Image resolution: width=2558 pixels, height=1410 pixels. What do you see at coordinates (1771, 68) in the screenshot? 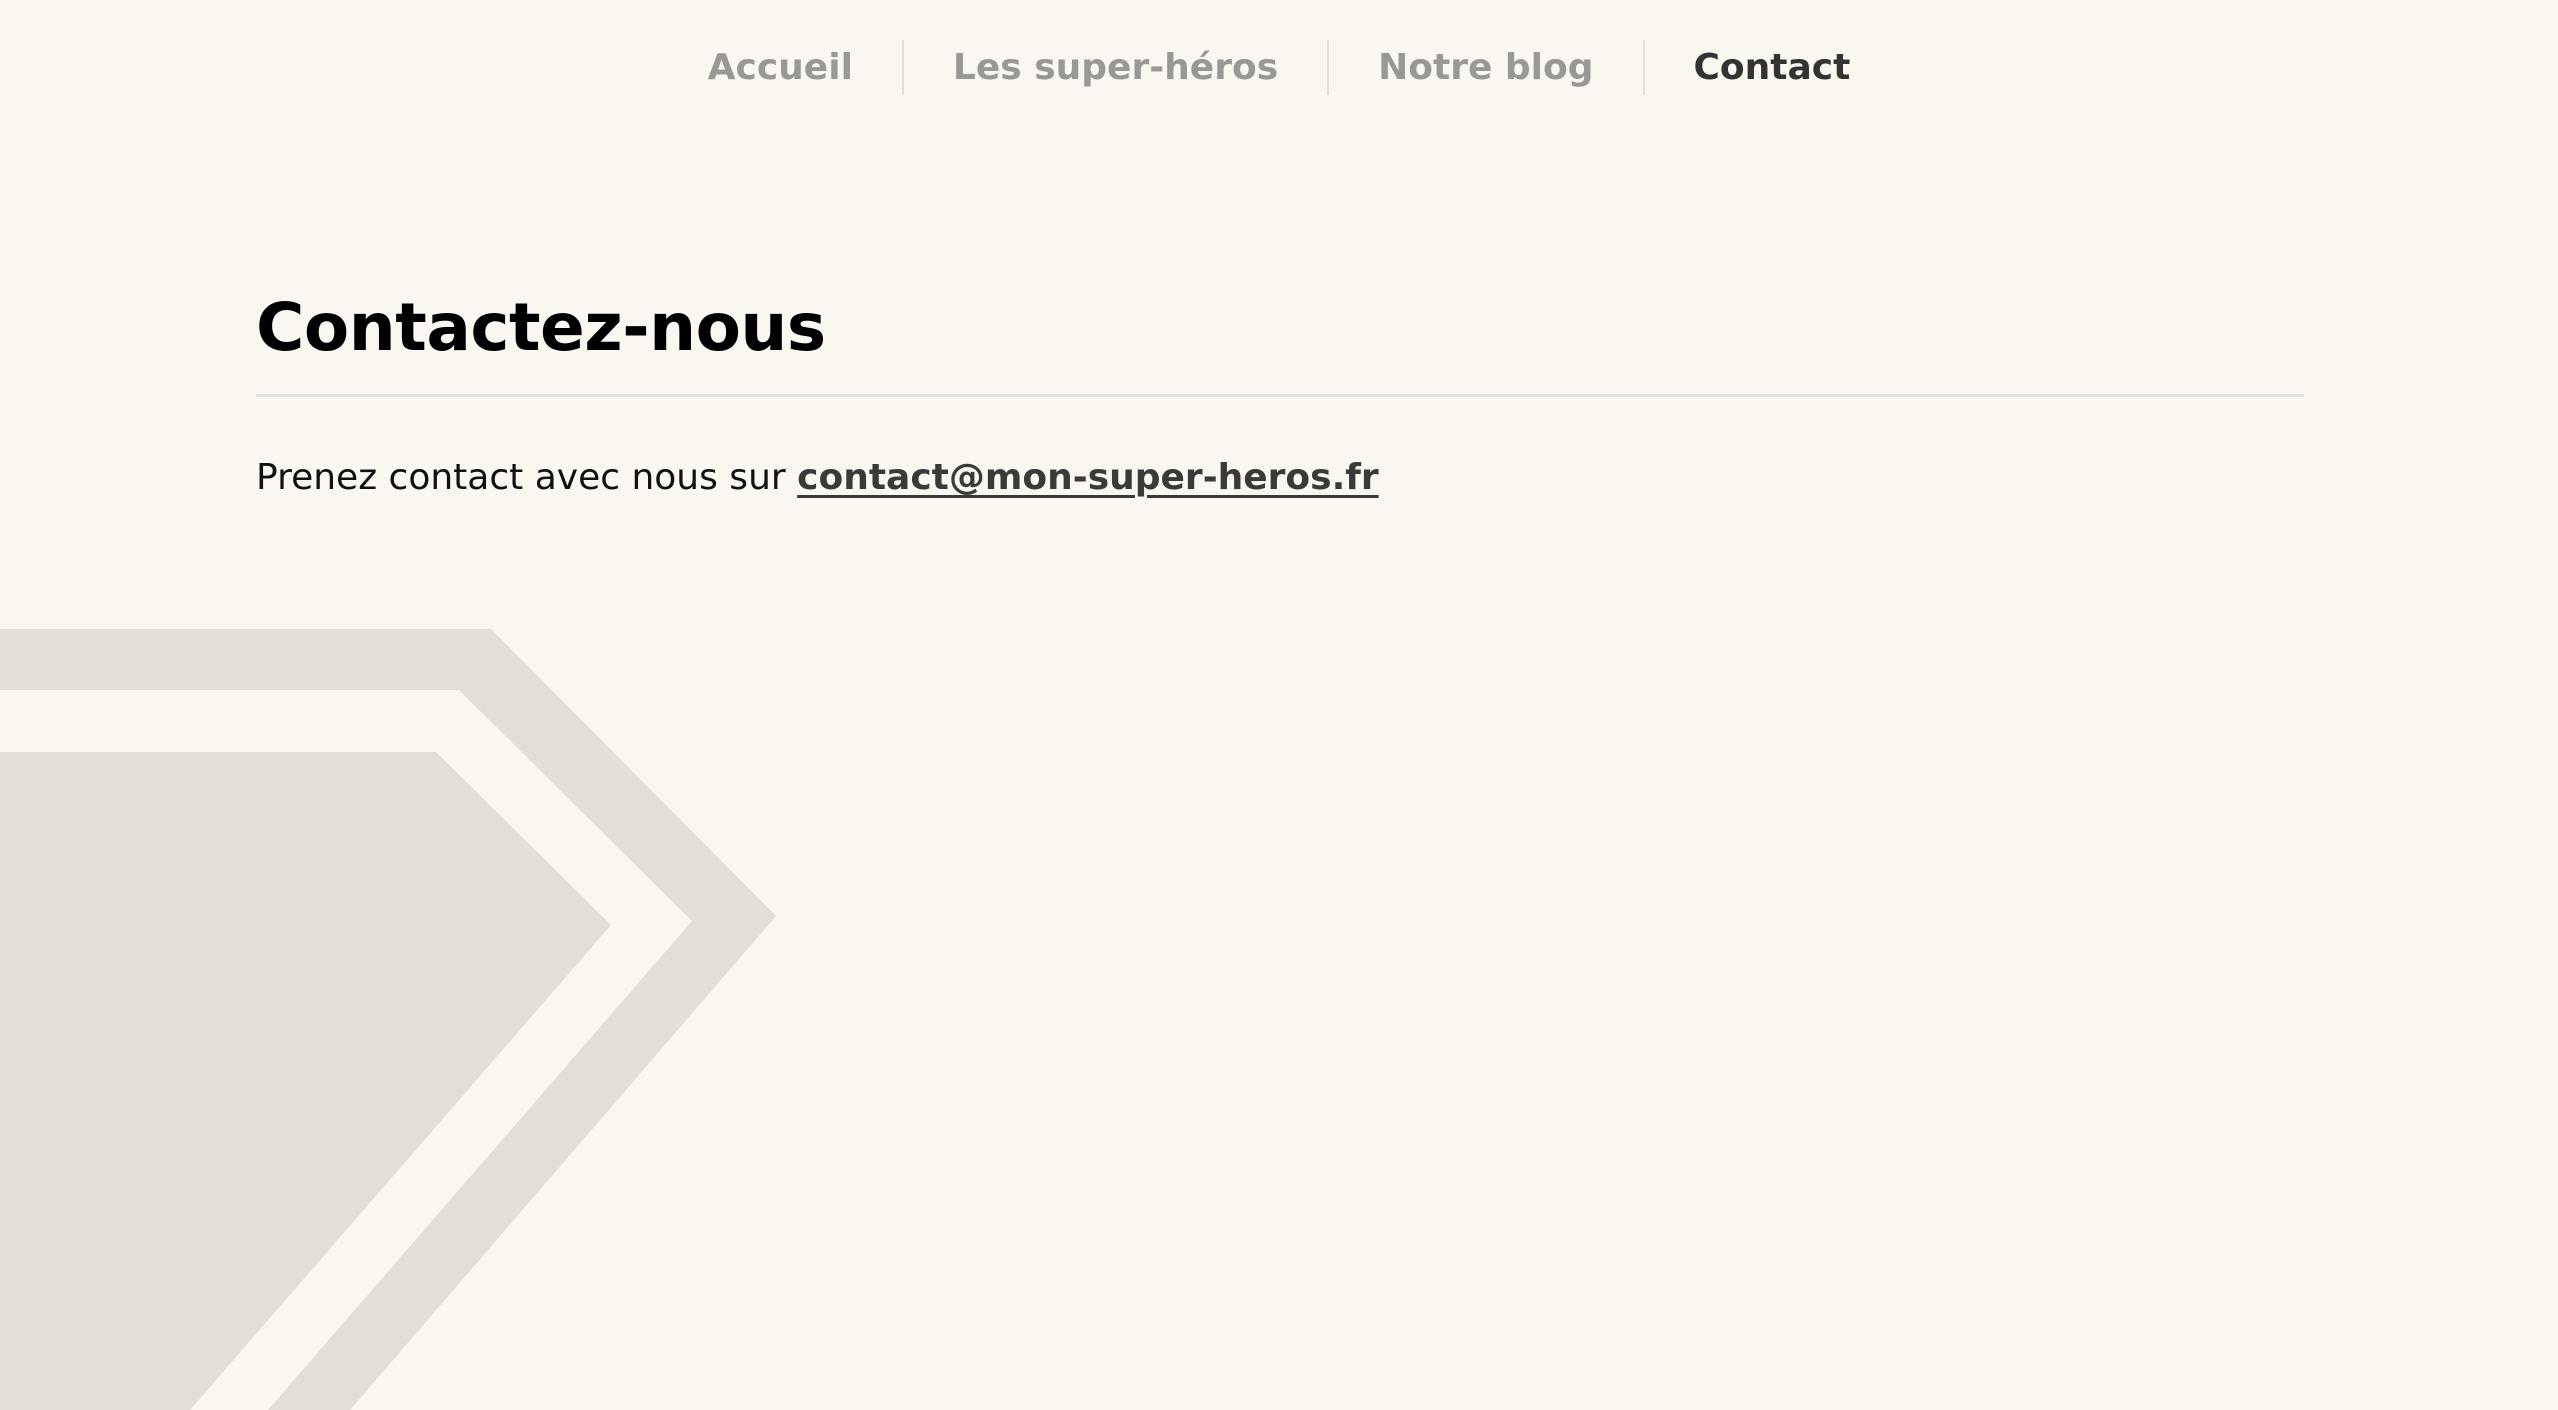
I see `nav-item-contact: Contact` at bounding box center [1771, 68].